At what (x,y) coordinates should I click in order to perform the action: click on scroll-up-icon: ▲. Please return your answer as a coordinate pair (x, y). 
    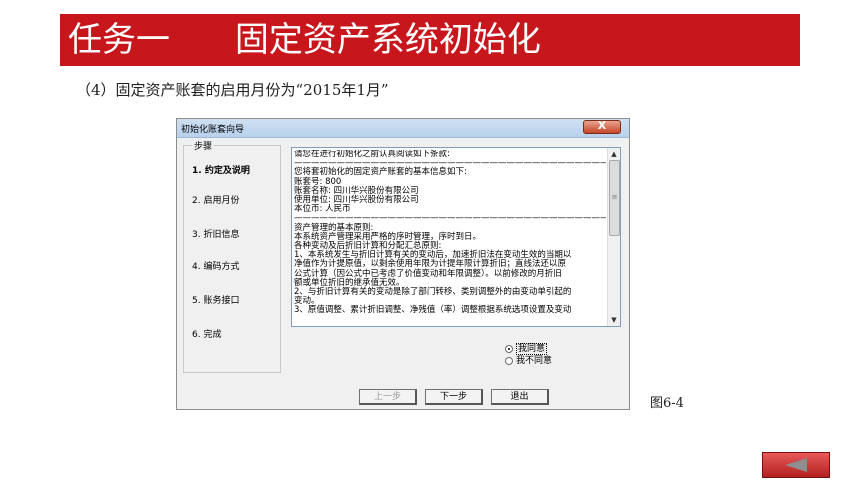
    Looking at the image, I should click on (614, 154).